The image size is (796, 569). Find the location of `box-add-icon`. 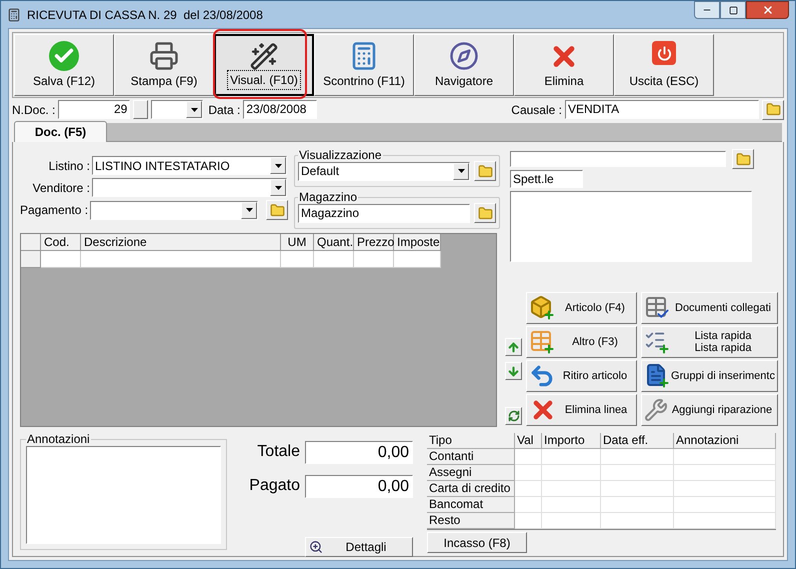

box-add-icon is located at coordinates (542, 308).